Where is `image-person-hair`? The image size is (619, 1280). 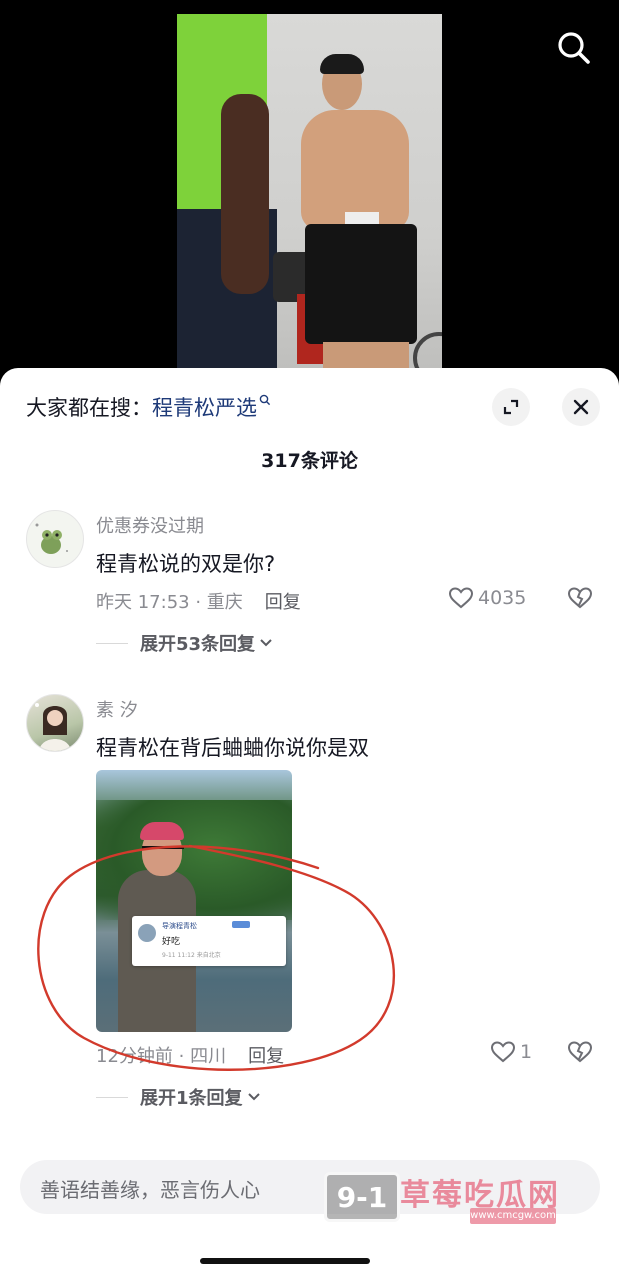
image-person-hair is located at coordinates (162, 831).